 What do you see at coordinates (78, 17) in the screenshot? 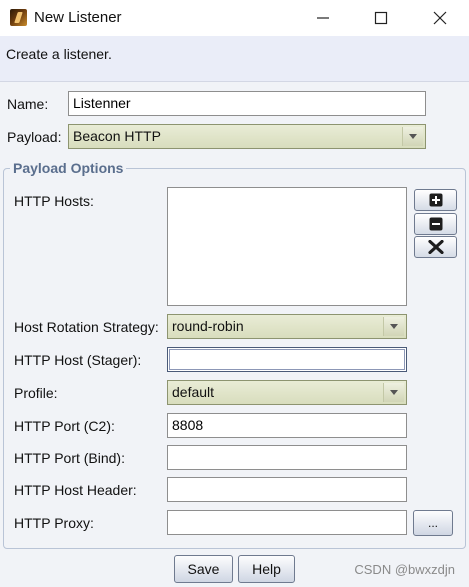
I see `window-title: New Listener` at bounding box center [78, 17].